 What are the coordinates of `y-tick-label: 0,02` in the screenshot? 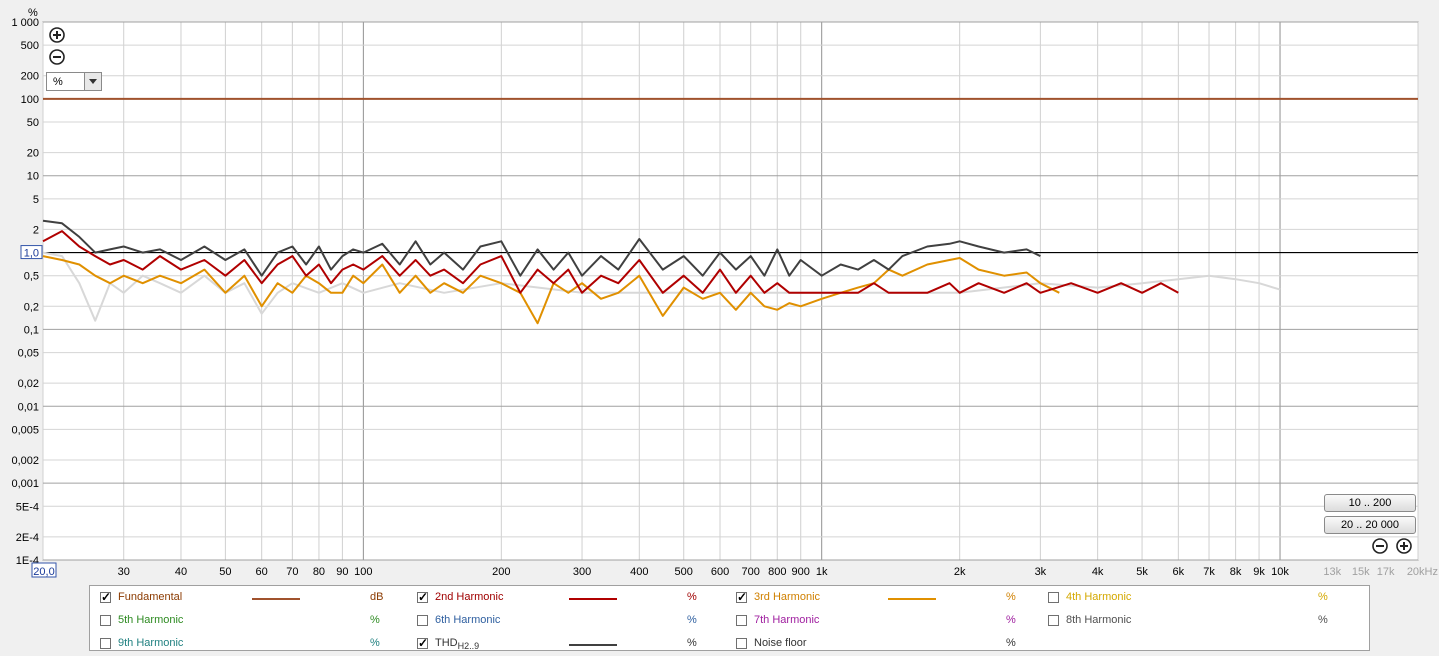 It's located at (28, 384).